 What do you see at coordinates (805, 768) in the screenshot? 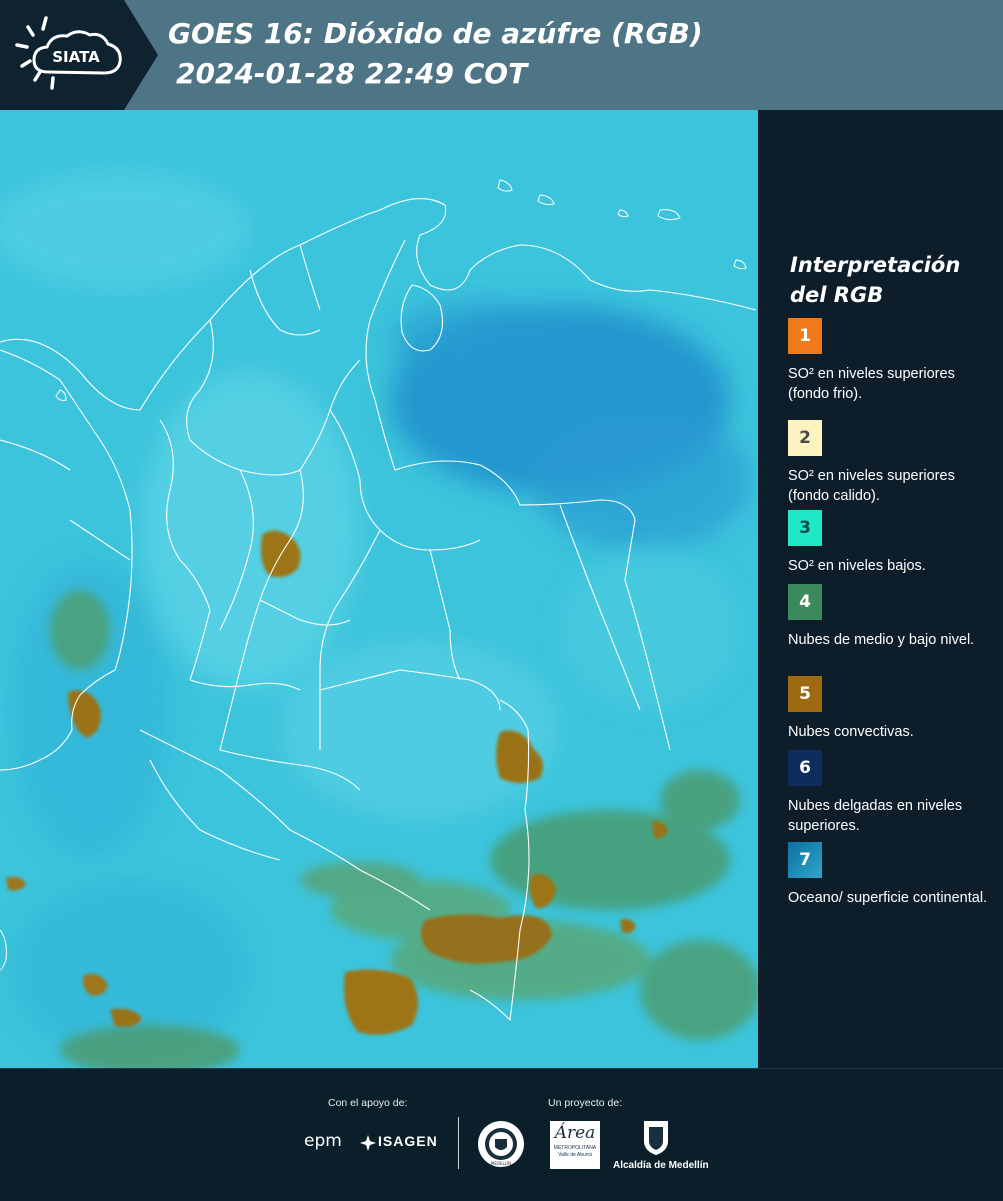
I see `legend-swatch: 6` at bounding box center [805, 768].